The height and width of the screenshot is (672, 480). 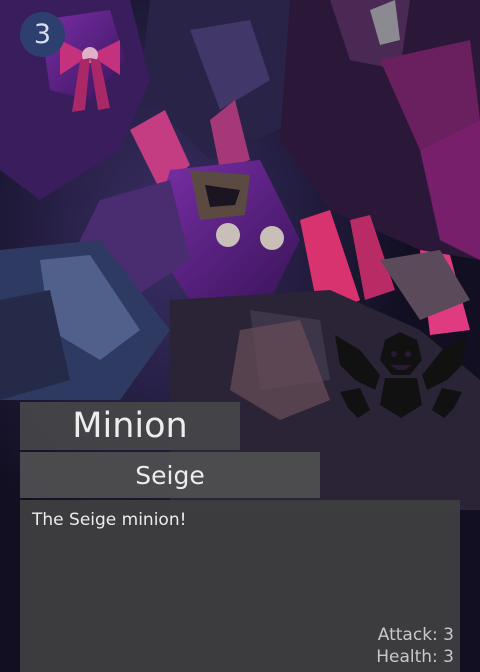 What do you see at coordinates (448, 657) in the screenshot?
I see `health-value: 3` at bounding box center [448, 657].